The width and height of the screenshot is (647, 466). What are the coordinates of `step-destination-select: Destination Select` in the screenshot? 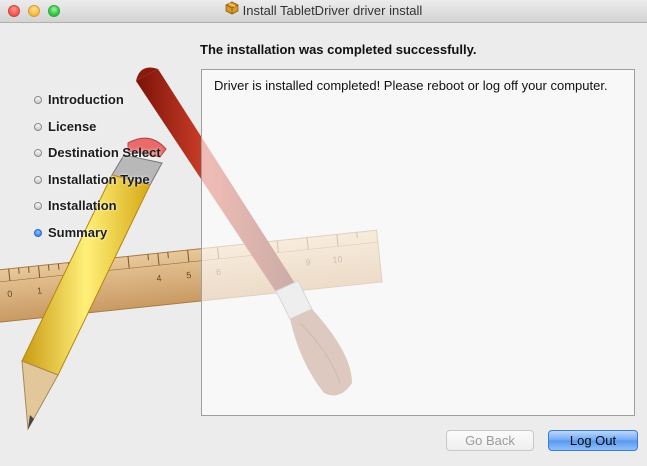 It's located at (97, 158).